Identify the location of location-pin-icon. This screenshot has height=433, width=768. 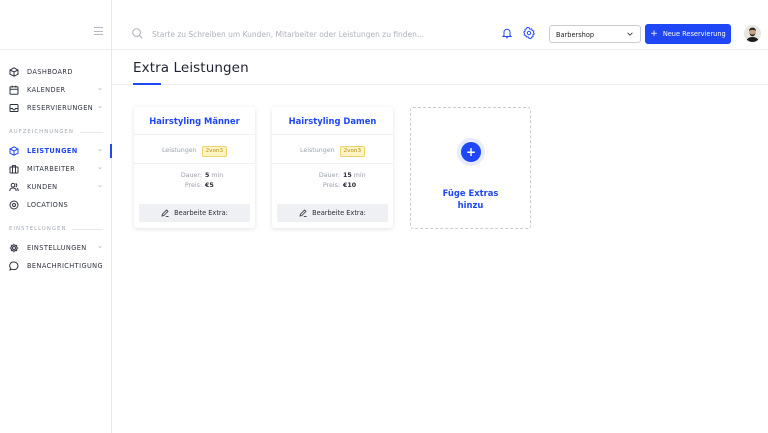
(14, 205).